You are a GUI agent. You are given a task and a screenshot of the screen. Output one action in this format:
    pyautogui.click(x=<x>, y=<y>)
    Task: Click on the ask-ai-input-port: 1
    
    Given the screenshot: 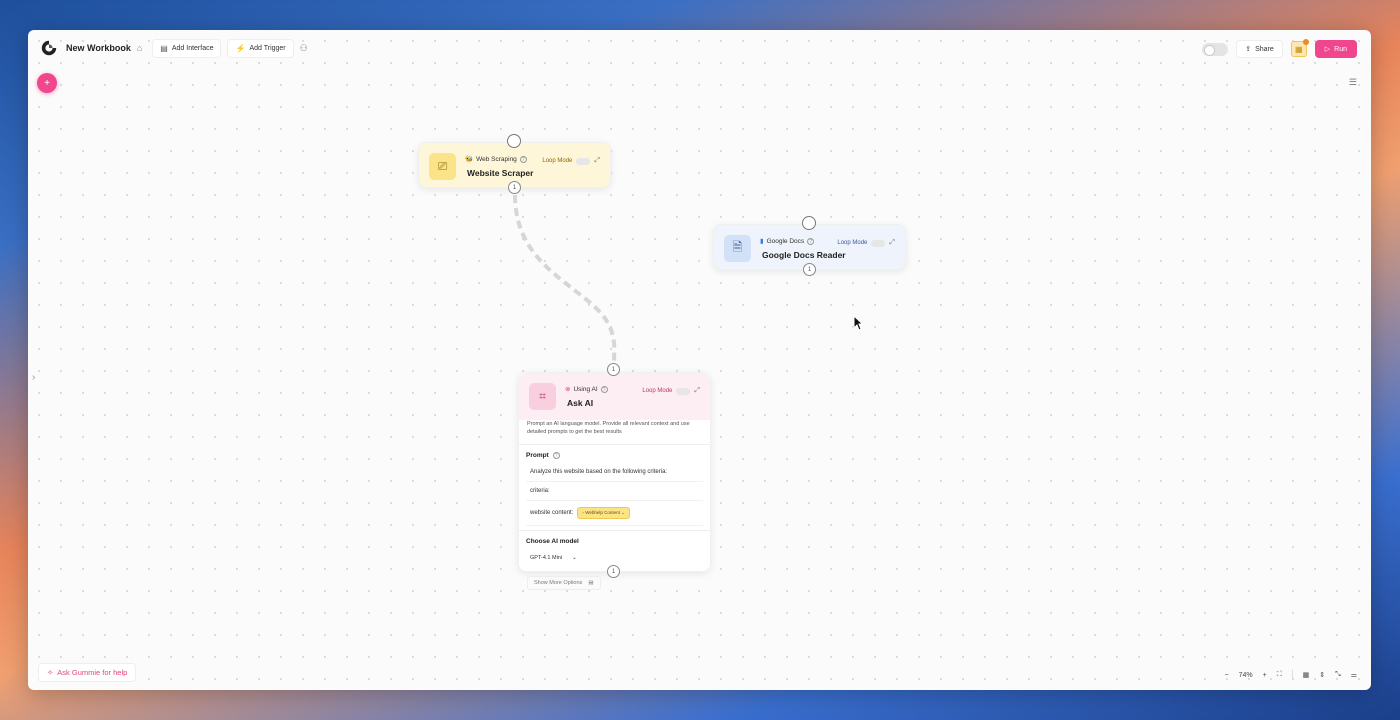 What is the action you would take?
    pyautogui.click(x=613, y=369)
    